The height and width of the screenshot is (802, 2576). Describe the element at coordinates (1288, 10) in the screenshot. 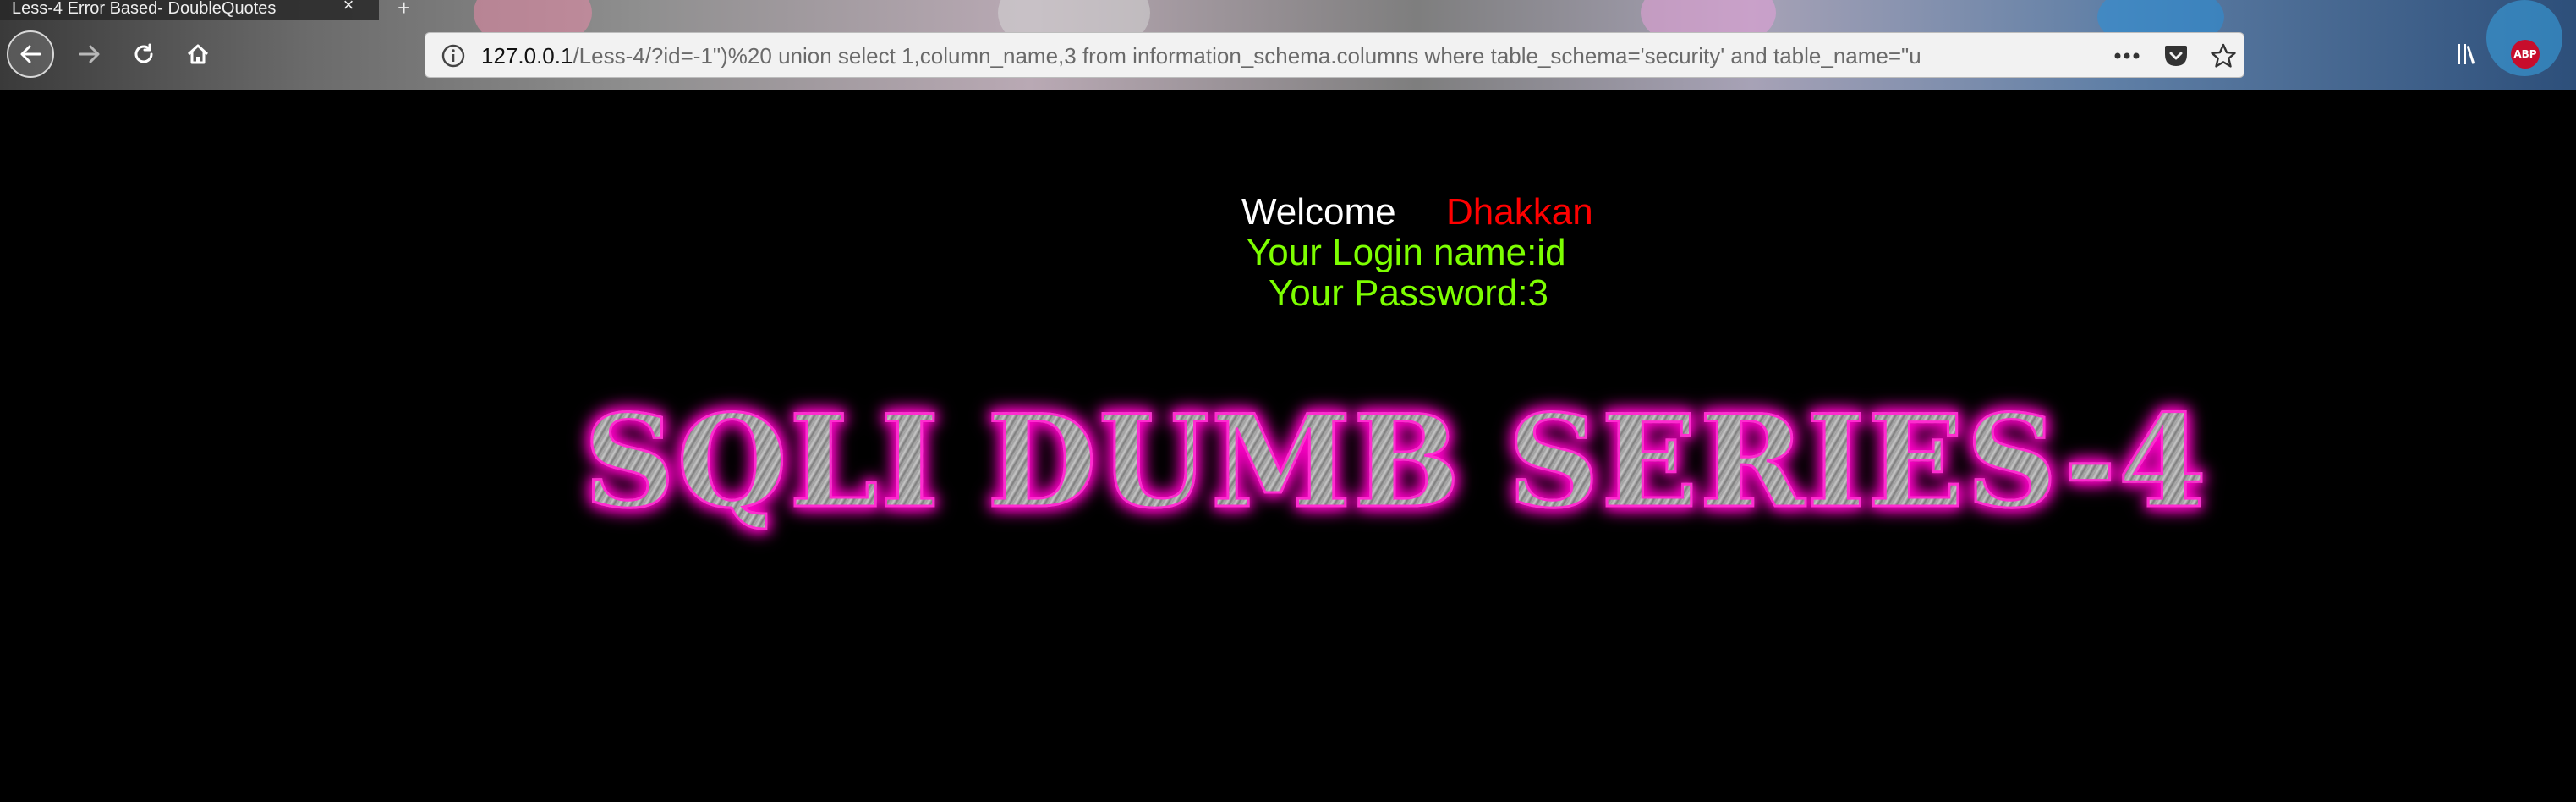

I see `tab-strip: Less-4 Error Based- DoubleQuotes × +` at that location.